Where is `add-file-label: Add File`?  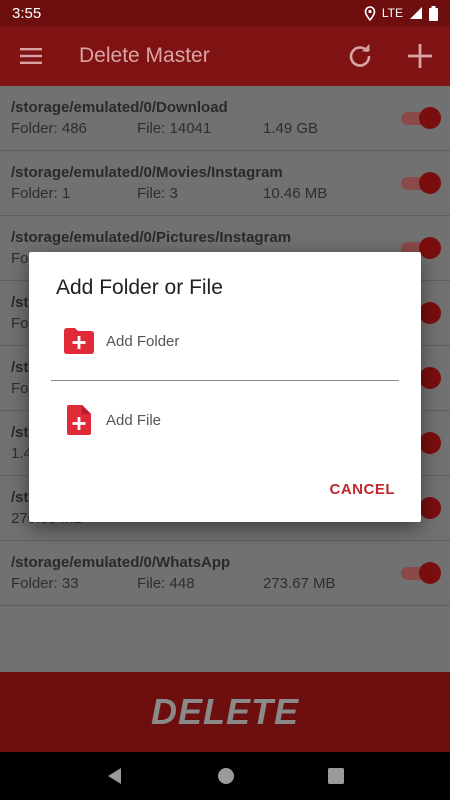
add-file-label: Add File is located at coordinates (134, 420).